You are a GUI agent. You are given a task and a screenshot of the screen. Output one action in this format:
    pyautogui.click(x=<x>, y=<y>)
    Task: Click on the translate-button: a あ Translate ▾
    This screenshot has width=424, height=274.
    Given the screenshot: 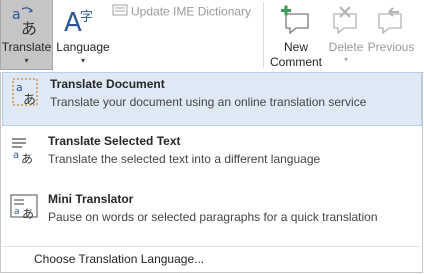 What is the action you would take?
    pyautogui.click(x=26, y=35)
    